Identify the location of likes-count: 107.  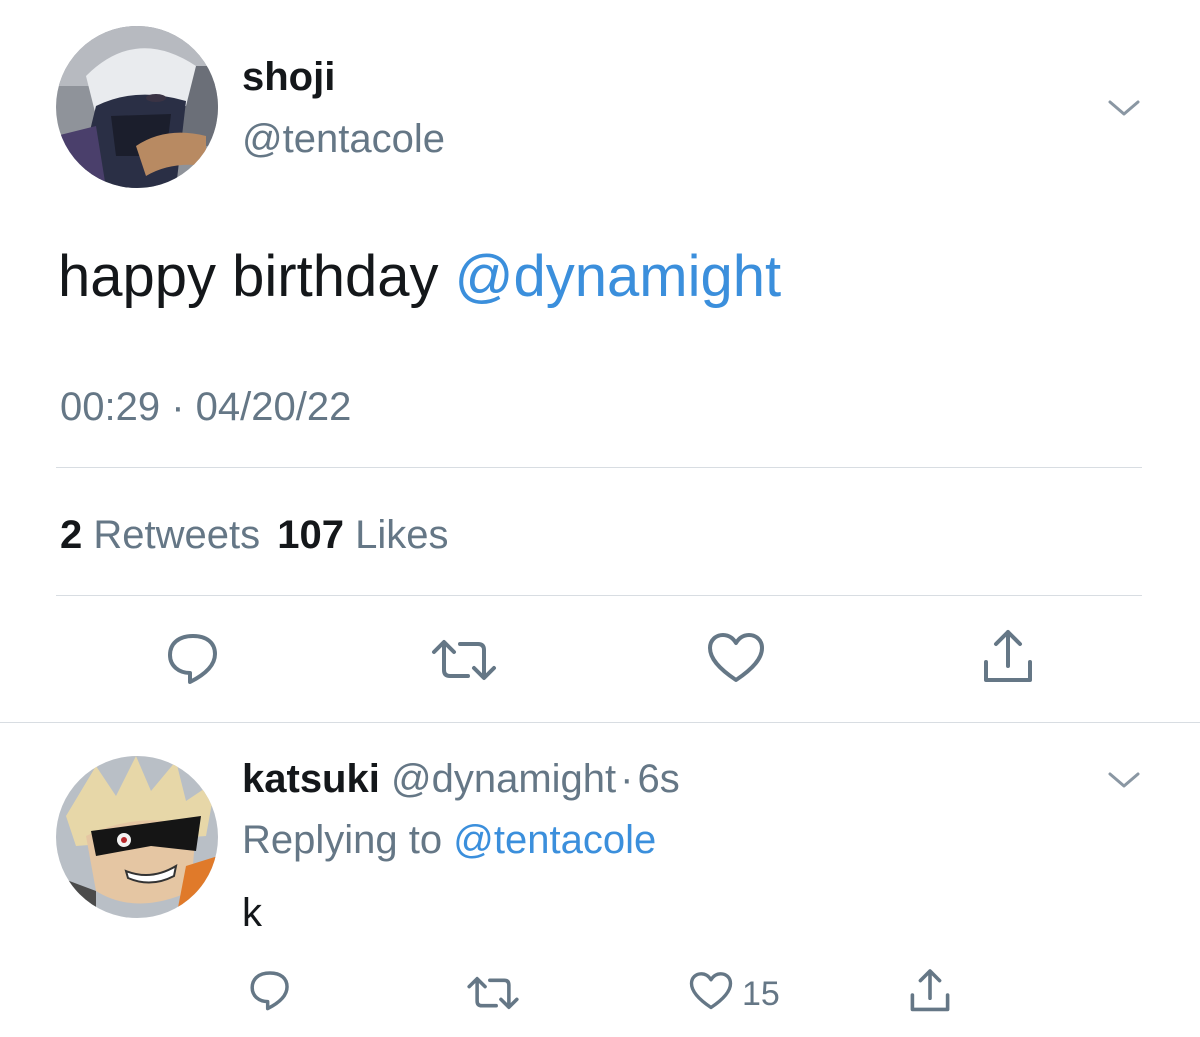
(310, 535).